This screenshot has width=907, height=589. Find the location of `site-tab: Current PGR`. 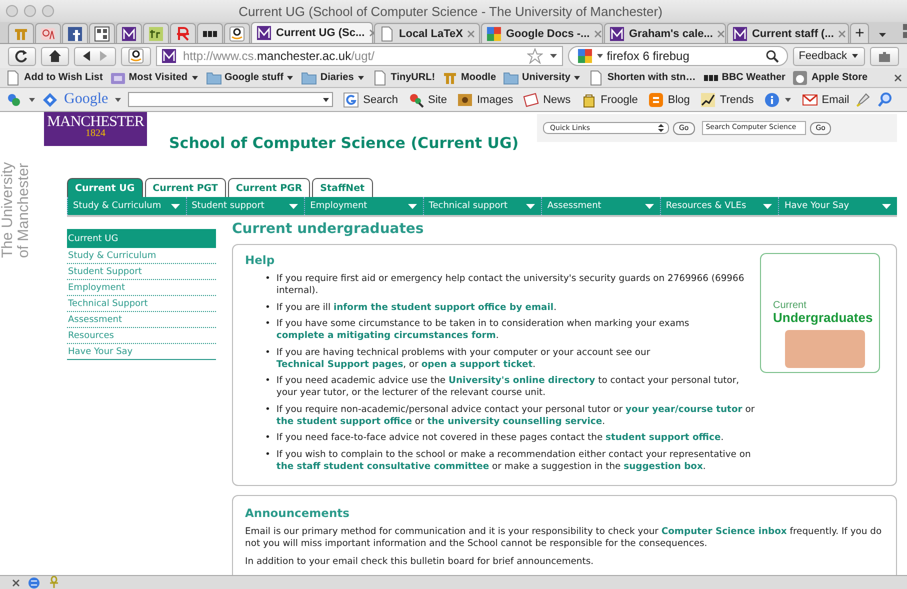

site-tab: Current PGR is located at coordinates (269, 187).